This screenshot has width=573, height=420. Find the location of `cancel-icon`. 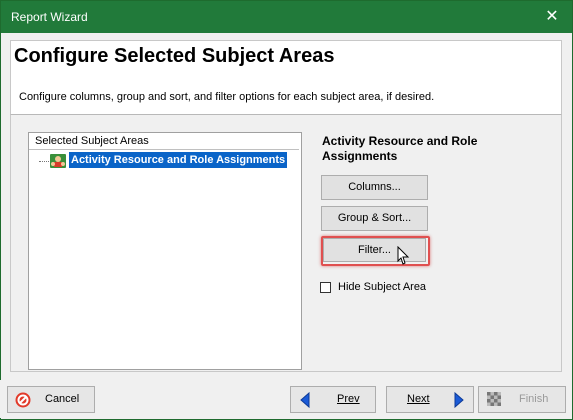

cancel-icon is located at coordinates (23, 400).